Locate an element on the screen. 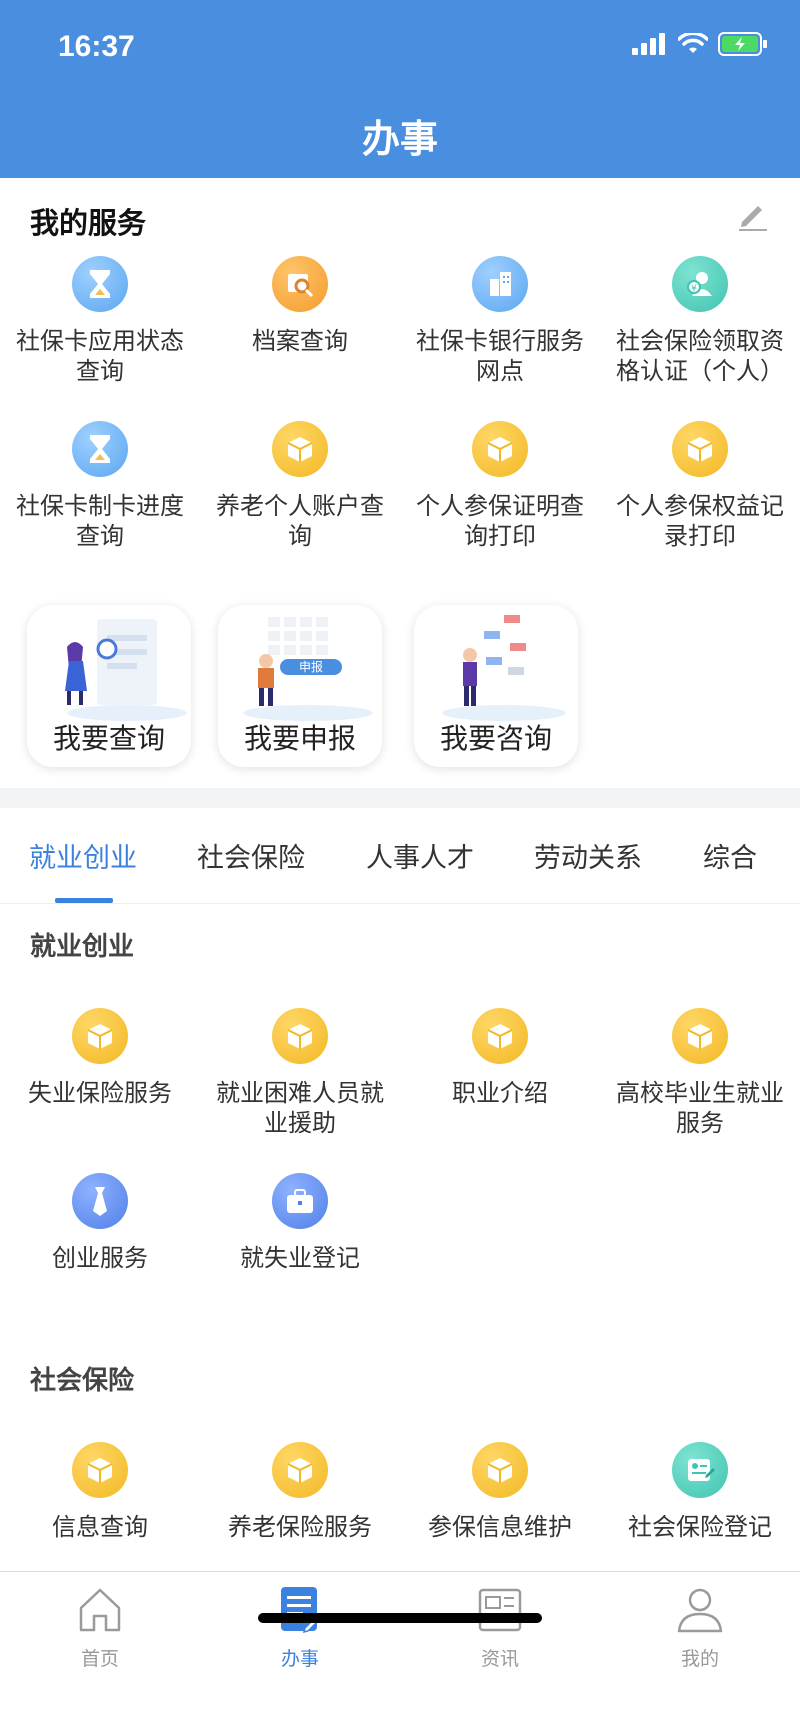 Image resolution: width=800 pixels, height=1731 pixels. home-indicator is located at coordinates (400, 1618).